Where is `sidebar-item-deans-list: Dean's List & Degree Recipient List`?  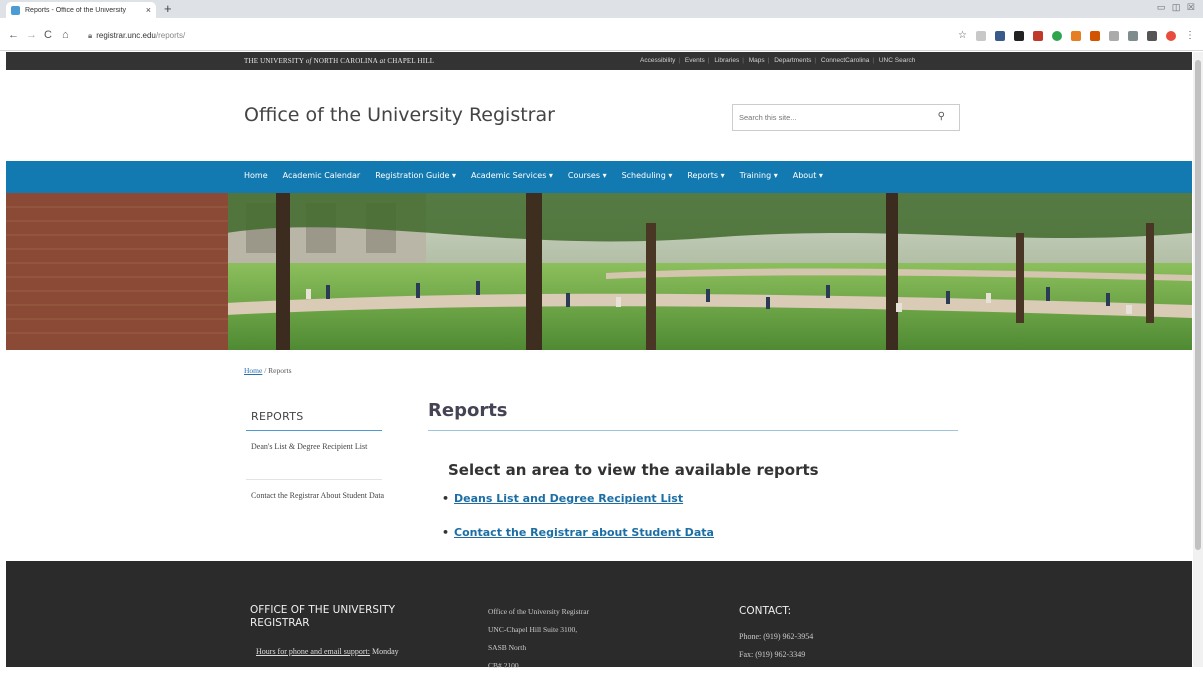 sidebar-item-deans-list: Dean's List & Degree Recipient List is located at coordinates (321, 446).